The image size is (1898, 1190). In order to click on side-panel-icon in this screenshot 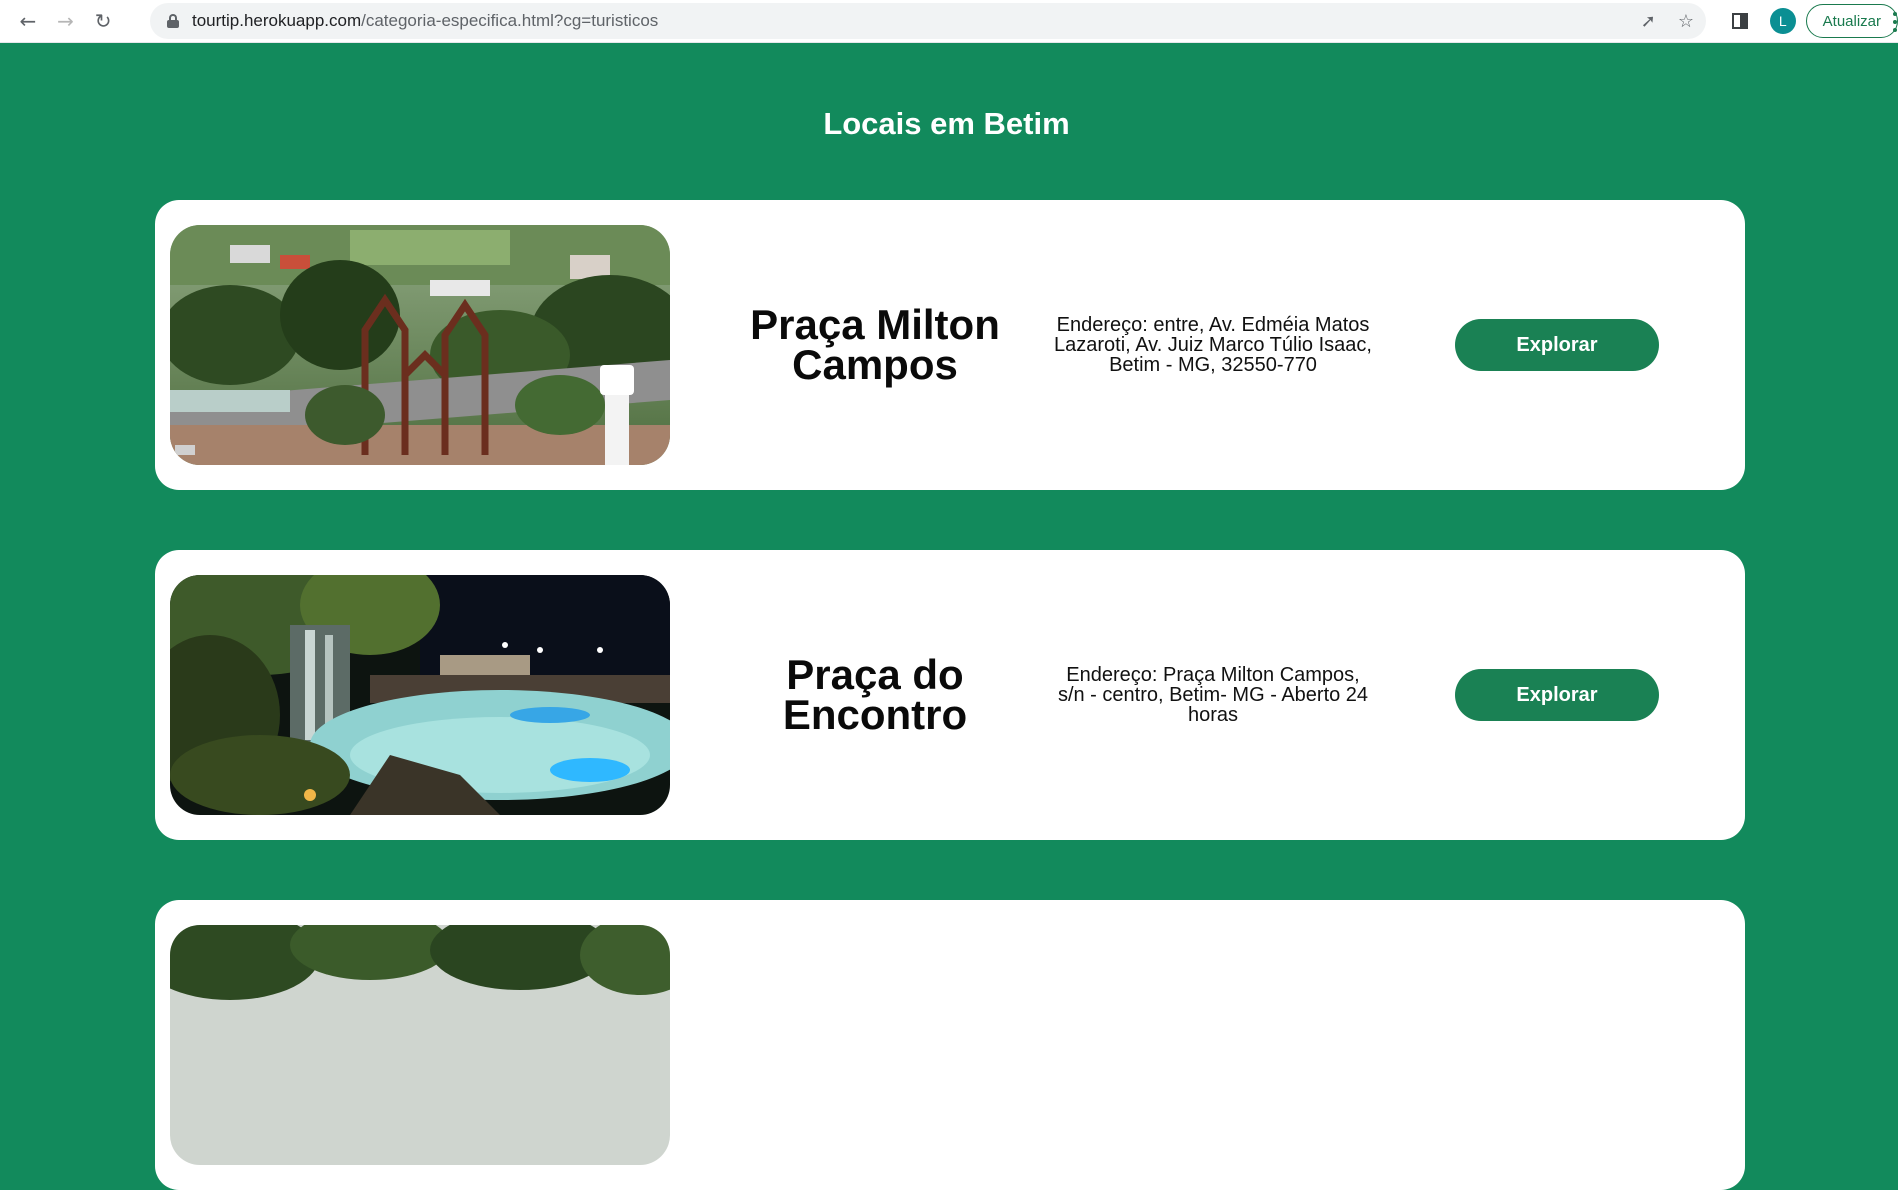, I will do `click(1739, 21)`.